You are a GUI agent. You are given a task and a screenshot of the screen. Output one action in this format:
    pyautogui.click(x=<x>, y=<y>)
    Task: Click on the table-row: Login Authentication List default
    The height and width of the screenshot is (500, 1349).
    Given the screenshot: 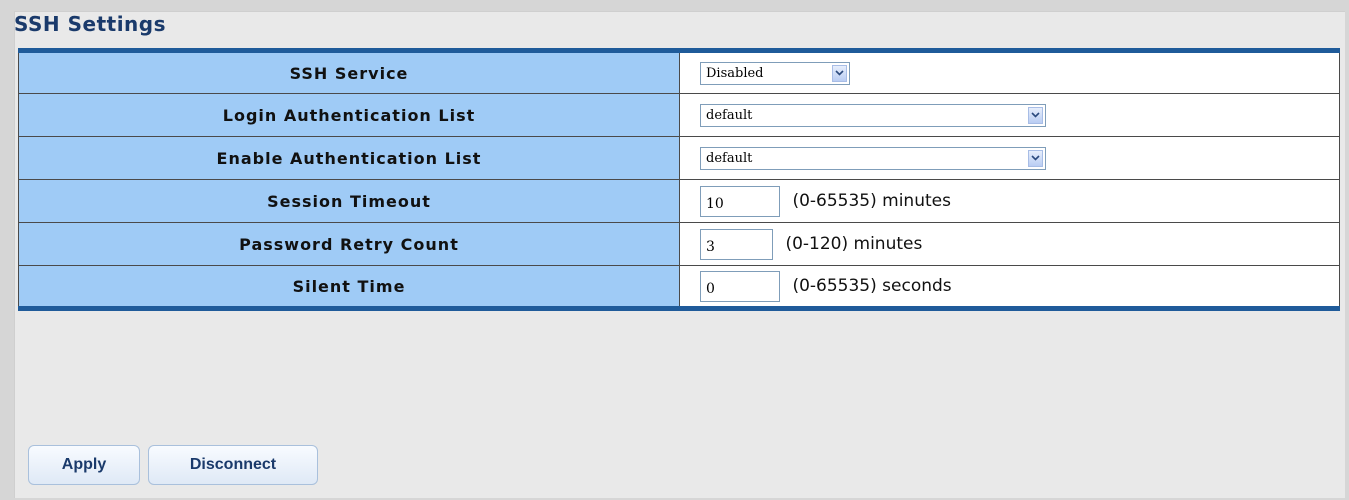 What is the action you would take?
    pyautogui.click(x=679, y=115)
    